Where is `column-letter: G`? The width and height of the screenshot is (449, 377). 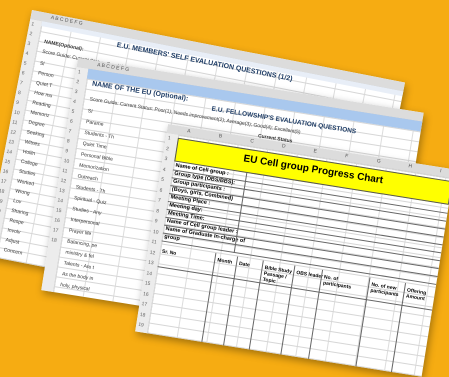 column-letter: G is located at coordinates (379, 161).